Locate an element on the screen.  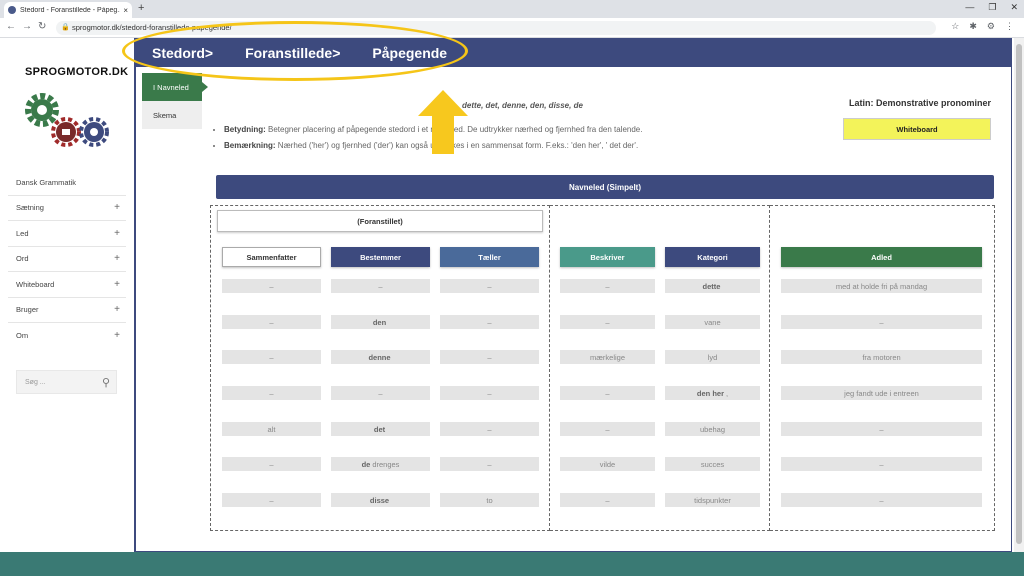
table-cell: det is located at coordinates (380, 429).